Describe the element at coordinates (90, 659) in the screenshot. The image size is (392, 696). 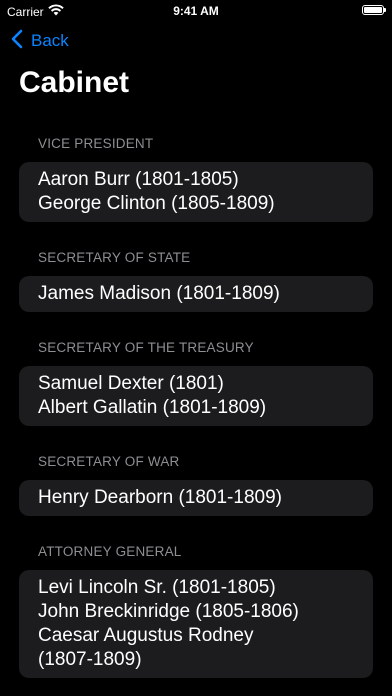
I see `officeholder-line: (1807-1809)` at that location.